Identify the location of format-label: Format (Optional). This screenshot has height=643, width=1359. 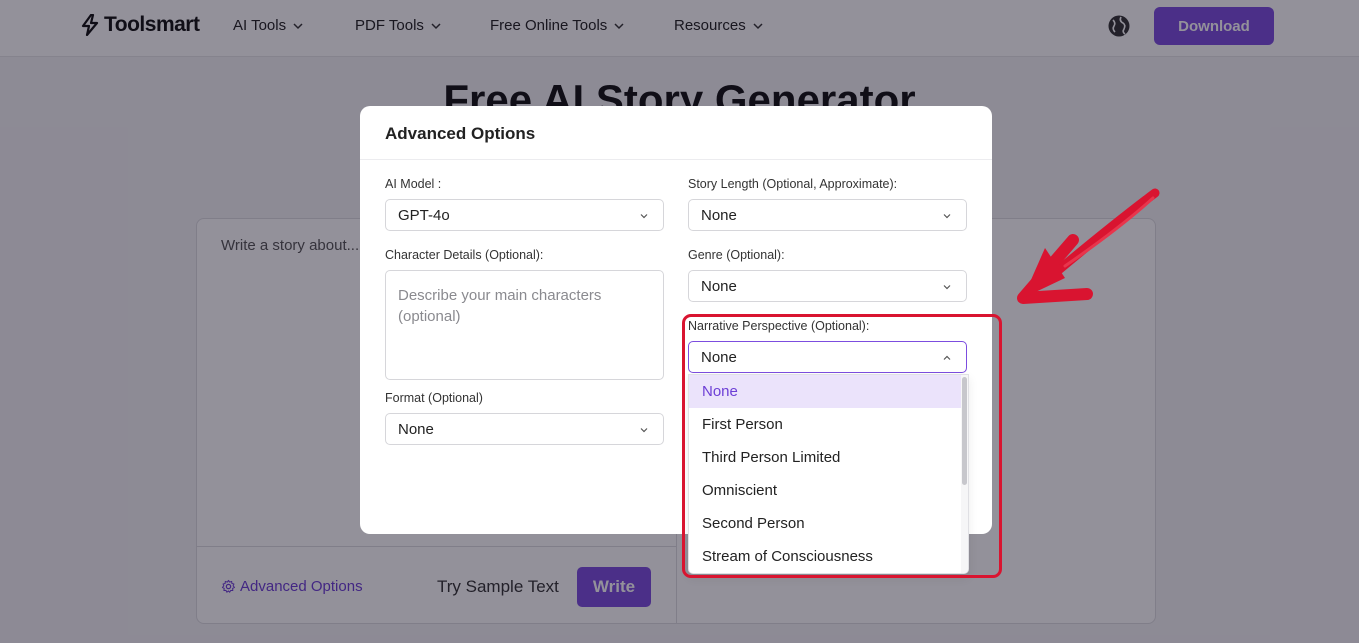
(434, 398).